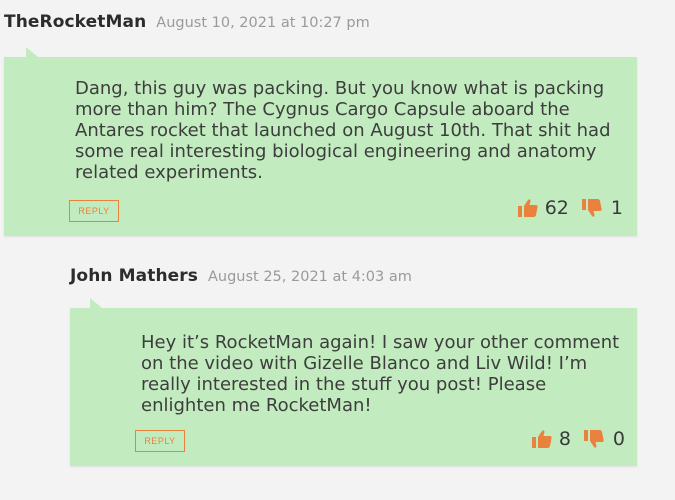  Describe the element at coordinates (75, 22) in the screenshot. I see `comment-author: TheRocketMan` at that location.